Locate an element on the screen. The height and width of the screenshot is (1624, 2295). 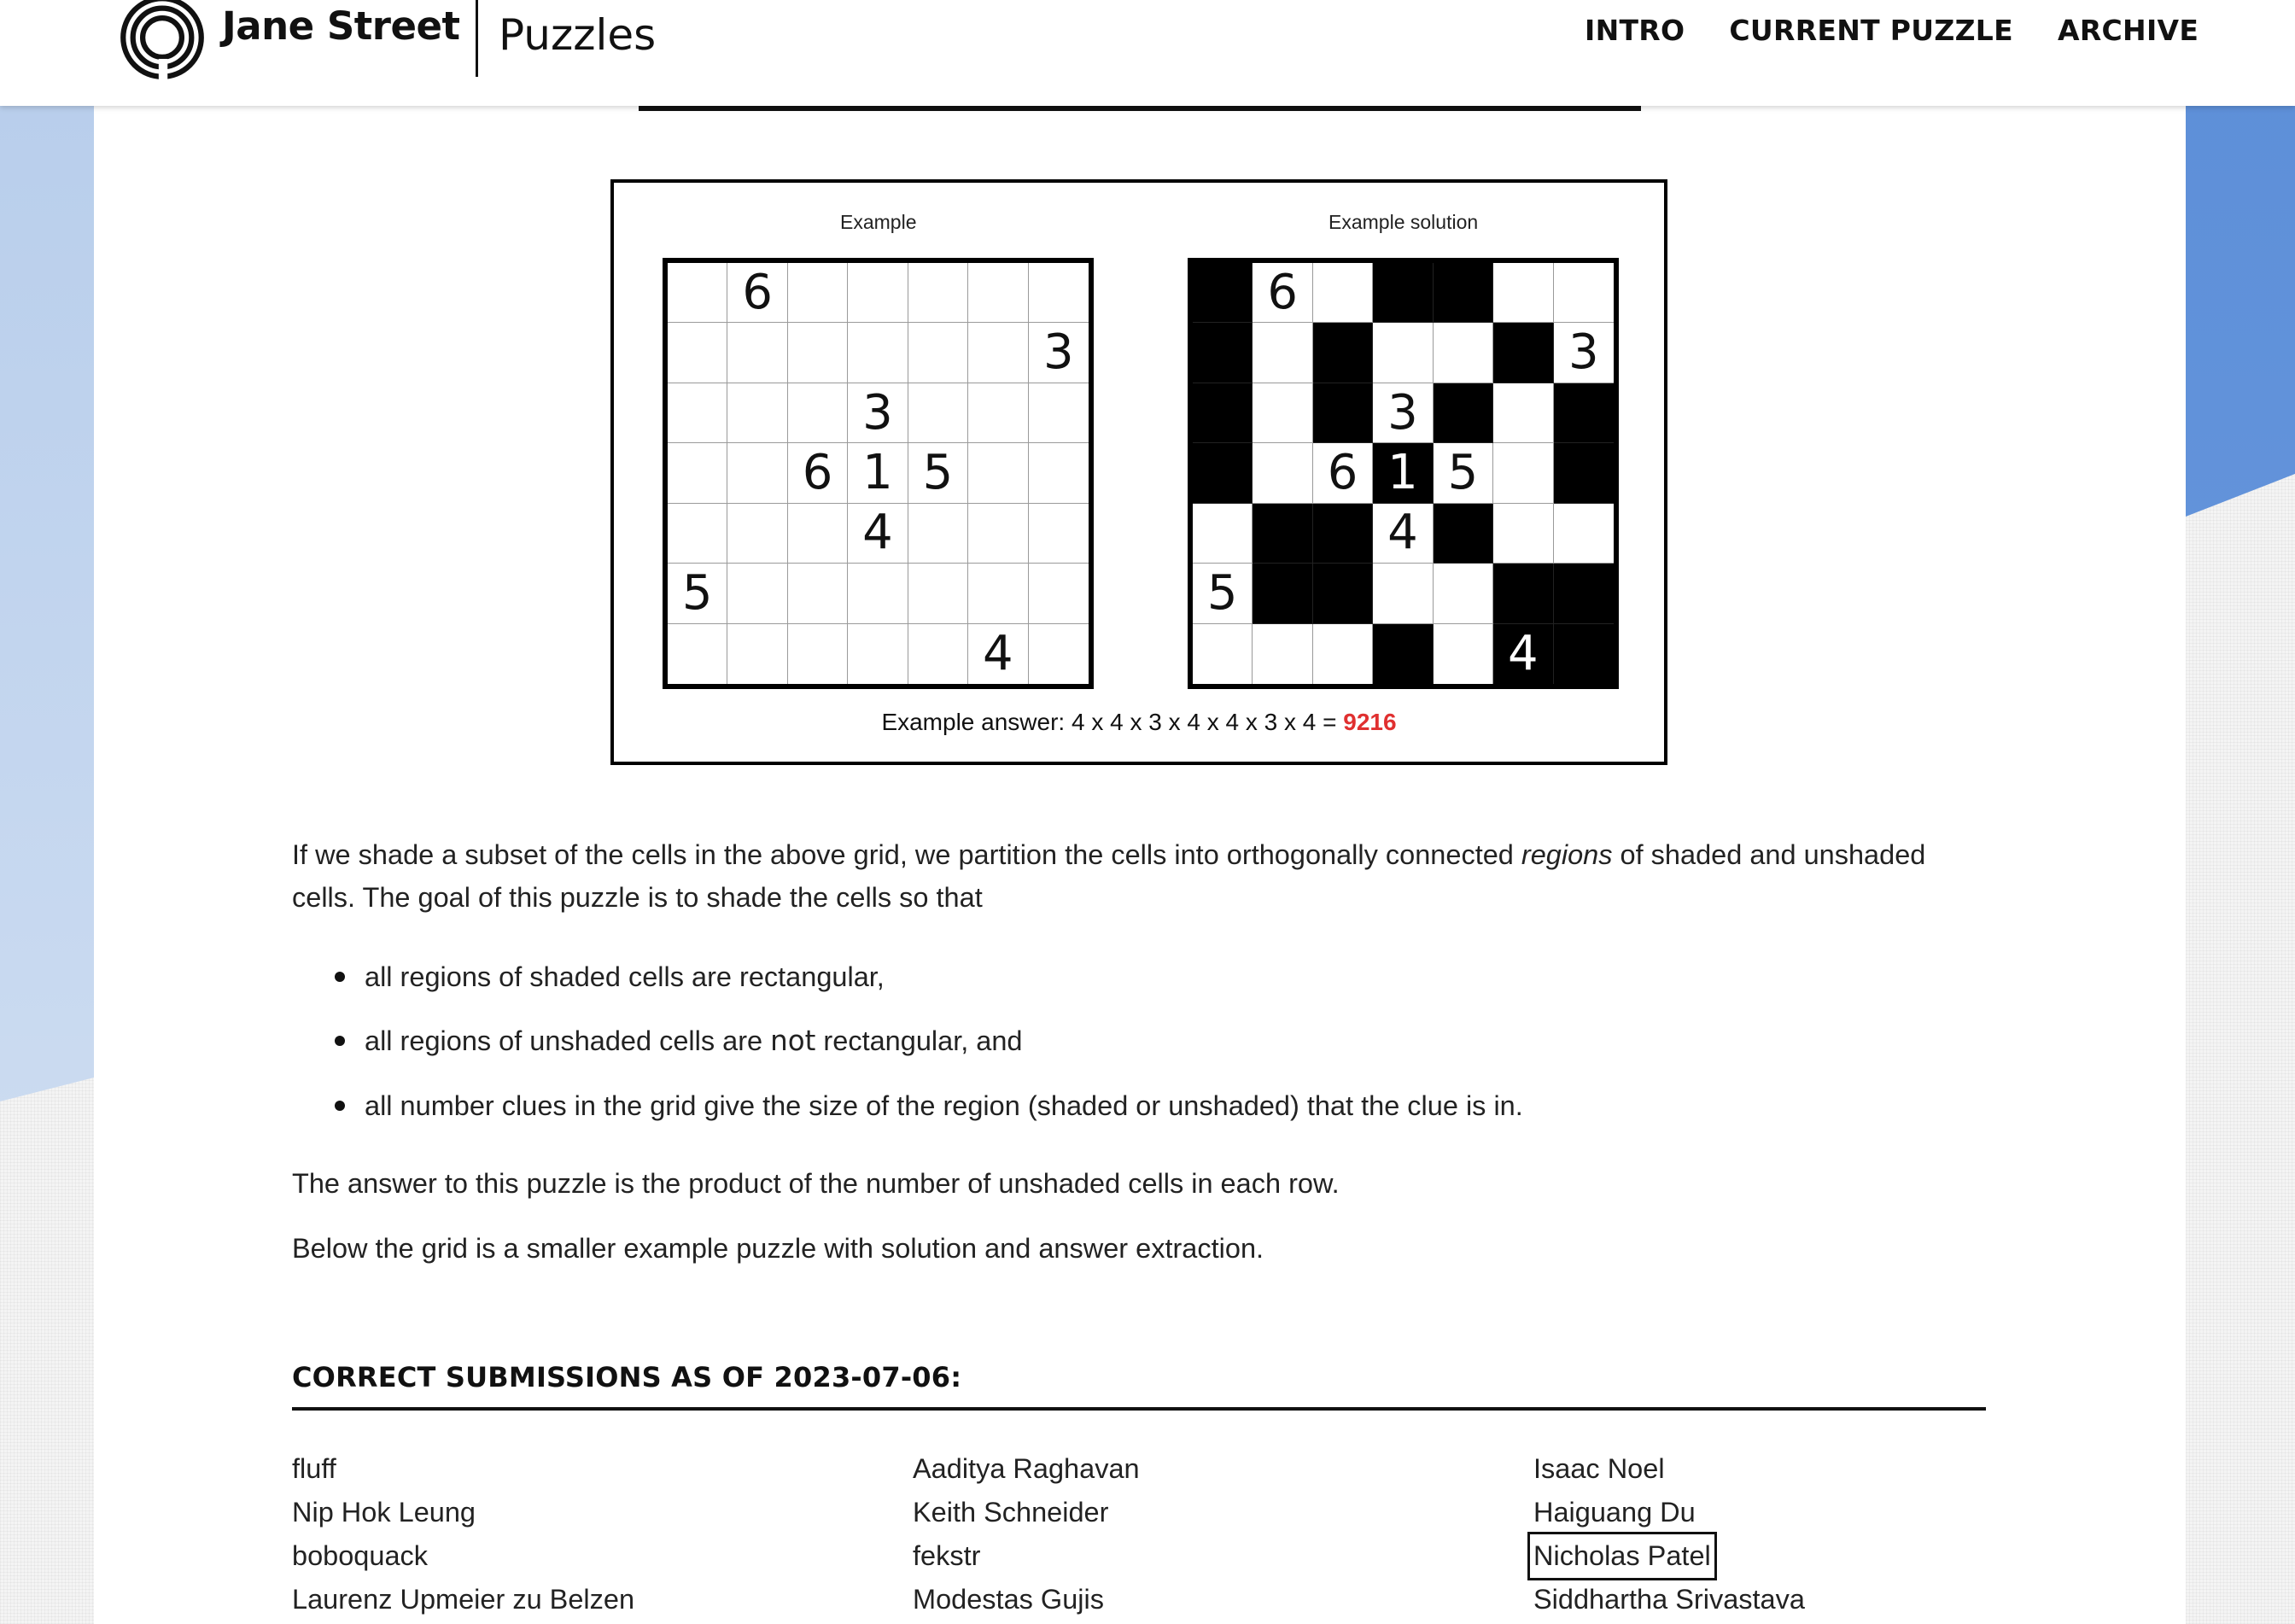
example-grid-cell: 4 is located at coordinates (999, 654).